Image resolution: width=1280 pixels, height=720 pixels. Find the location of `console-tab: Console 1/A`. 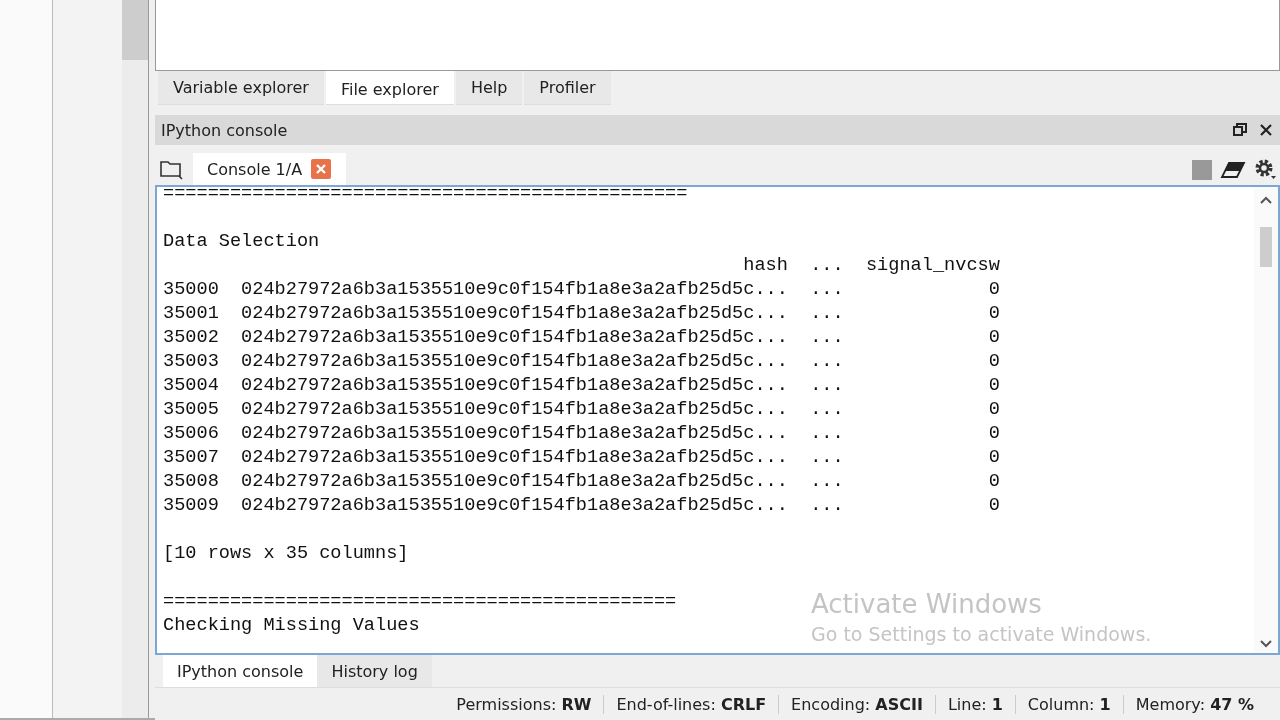

console-tab: Console 1/A is located at coordinates (270, 169).